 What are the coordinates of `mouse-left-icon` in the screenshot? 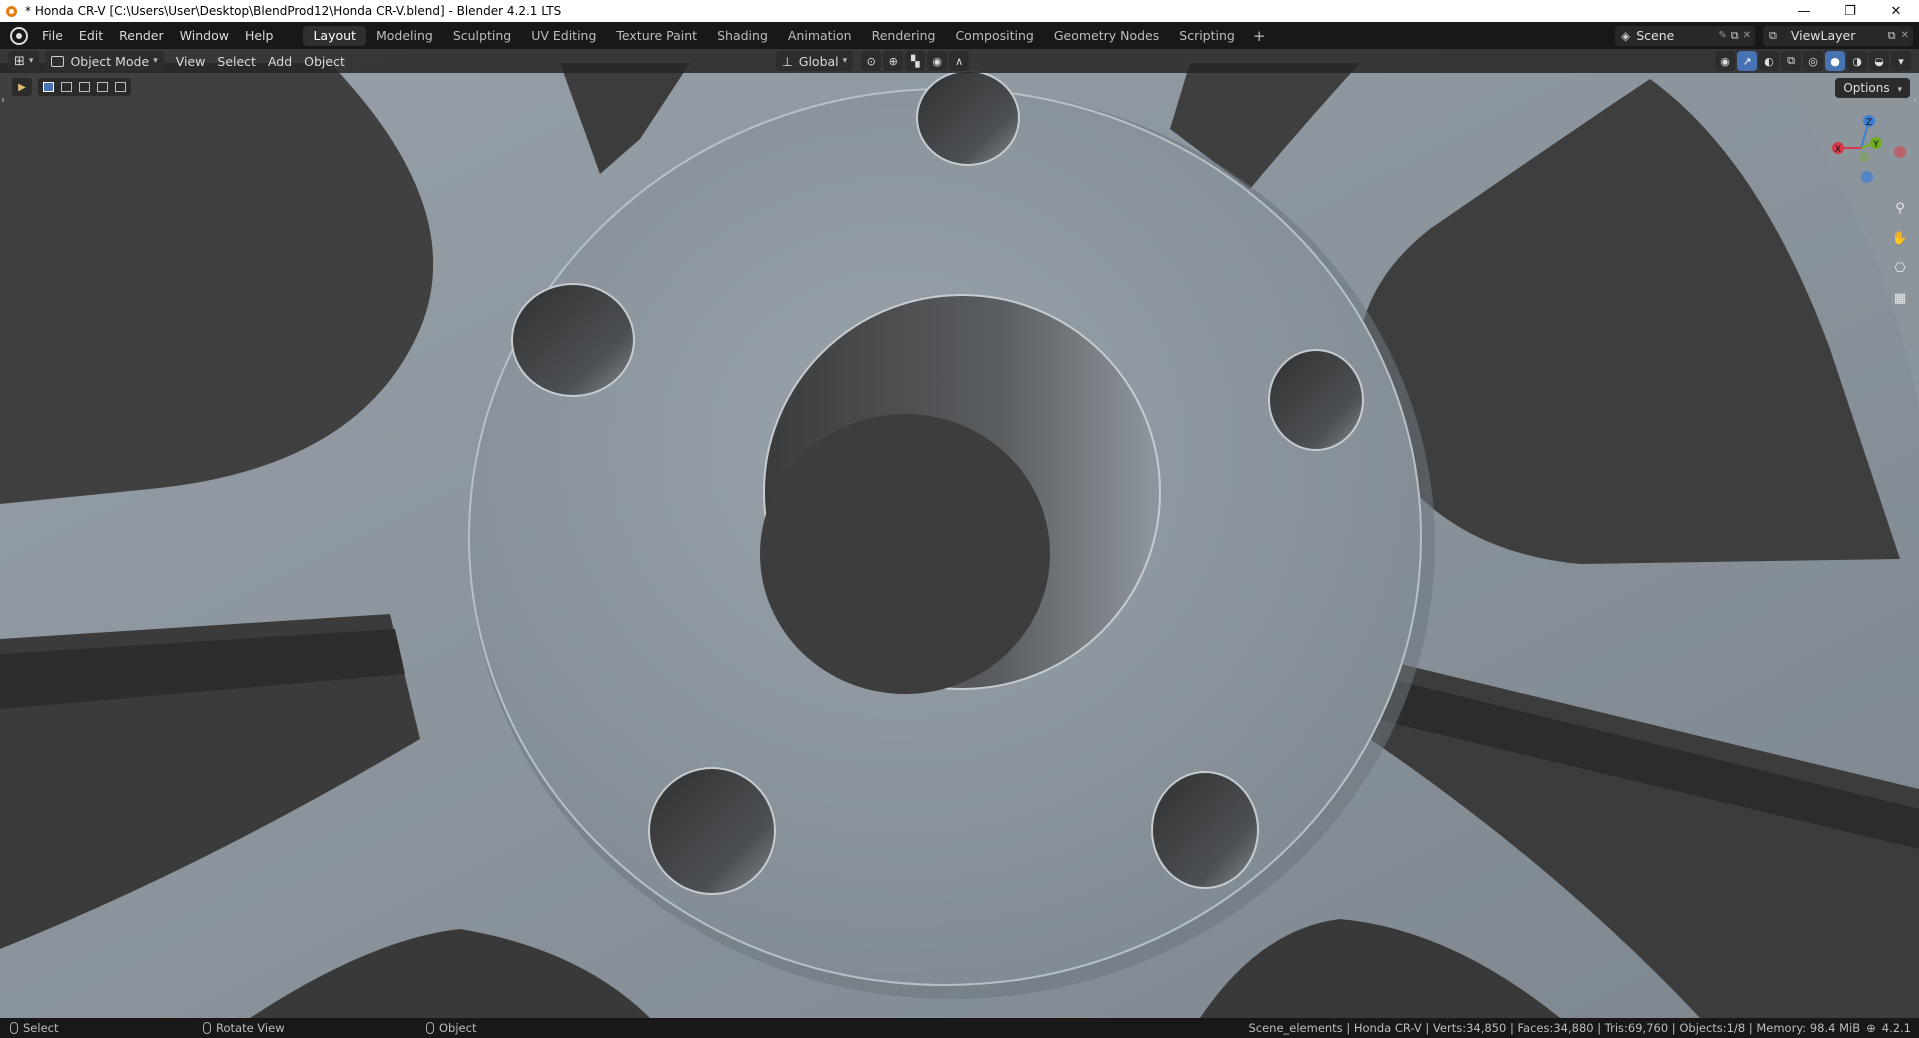 It's located at (14, 1028).